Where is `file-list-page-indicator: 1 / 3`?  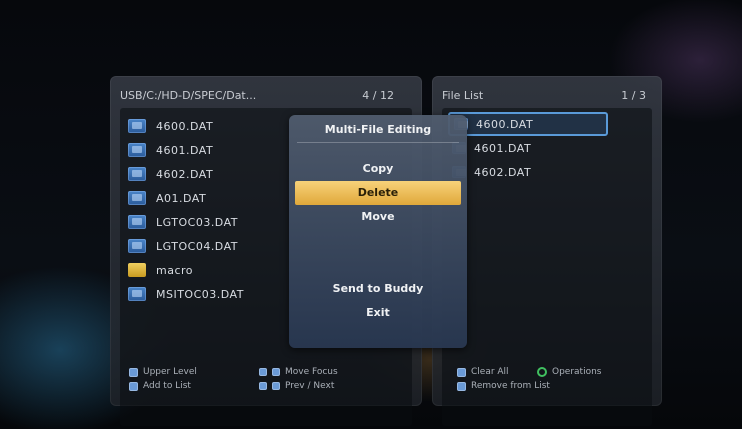 file-list-page-indicator: 1 / 3 is located at coordinates (633, 95).